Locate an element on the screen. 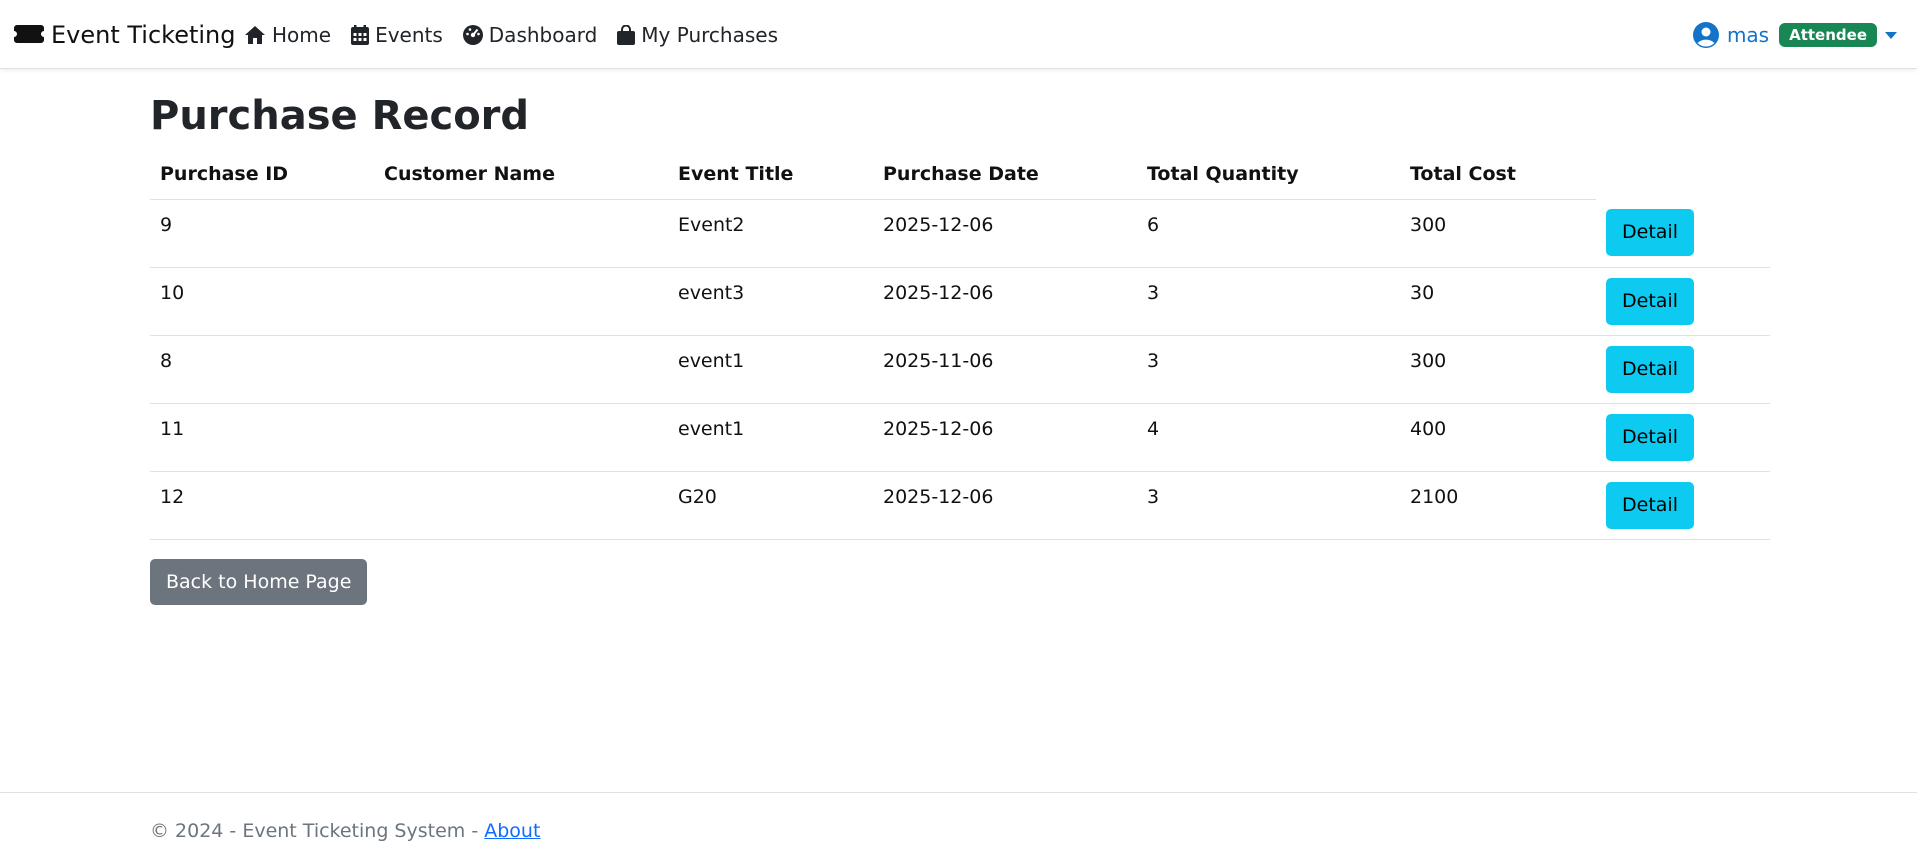 The image size is (1917, 866). nav-item-label: Events is located at coordinates (409, 35).